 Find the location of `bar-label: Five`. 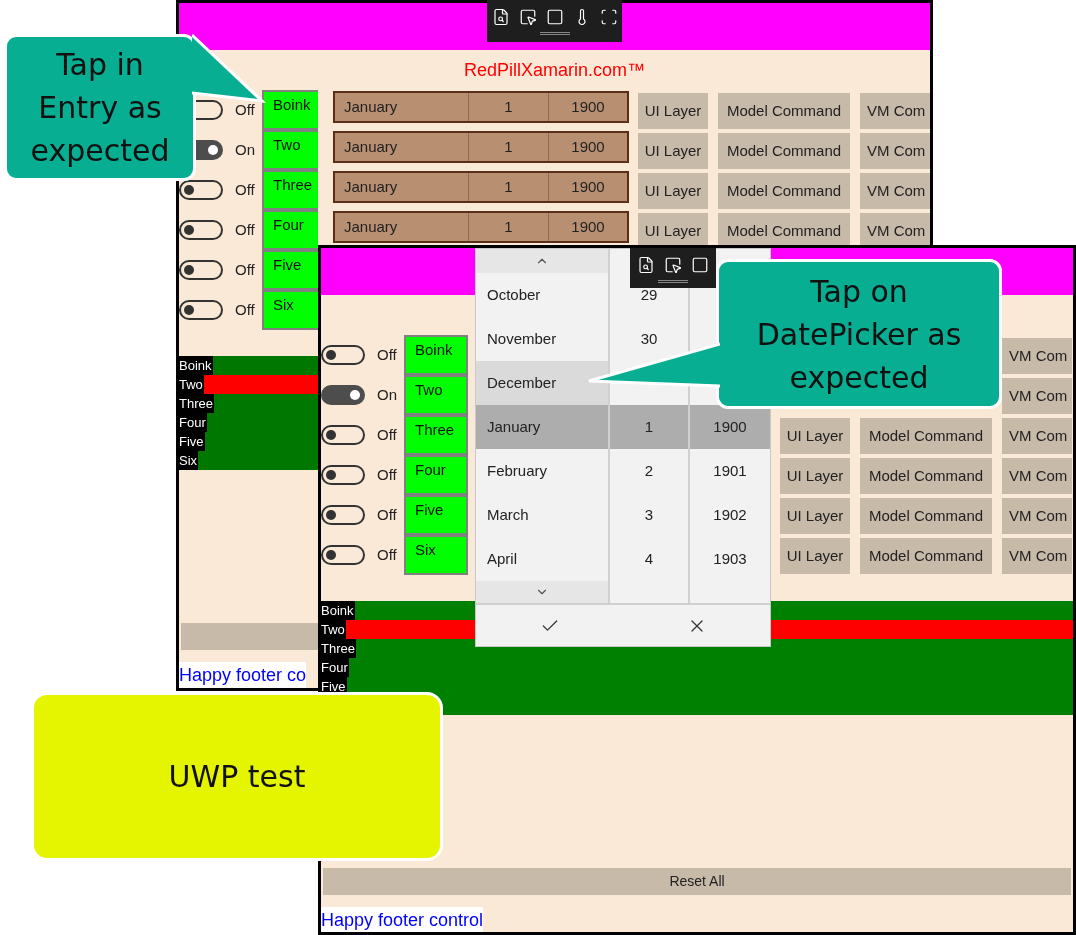

bar-label: Five is located at coordinates (192, 441).